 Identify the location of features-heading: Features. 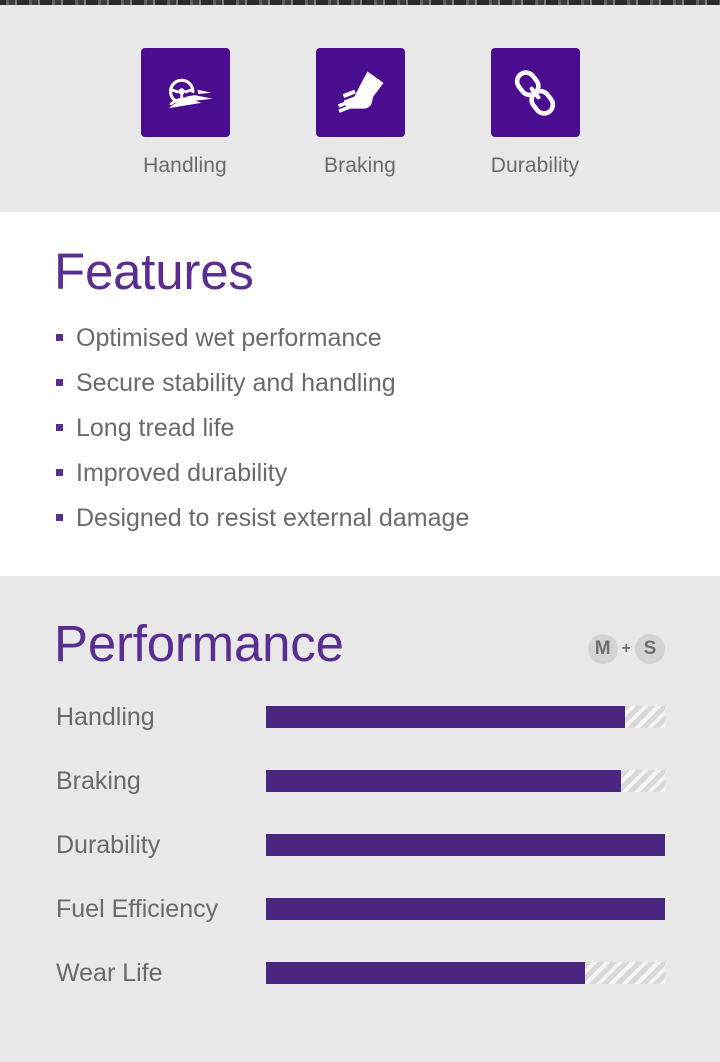
(154, 271).